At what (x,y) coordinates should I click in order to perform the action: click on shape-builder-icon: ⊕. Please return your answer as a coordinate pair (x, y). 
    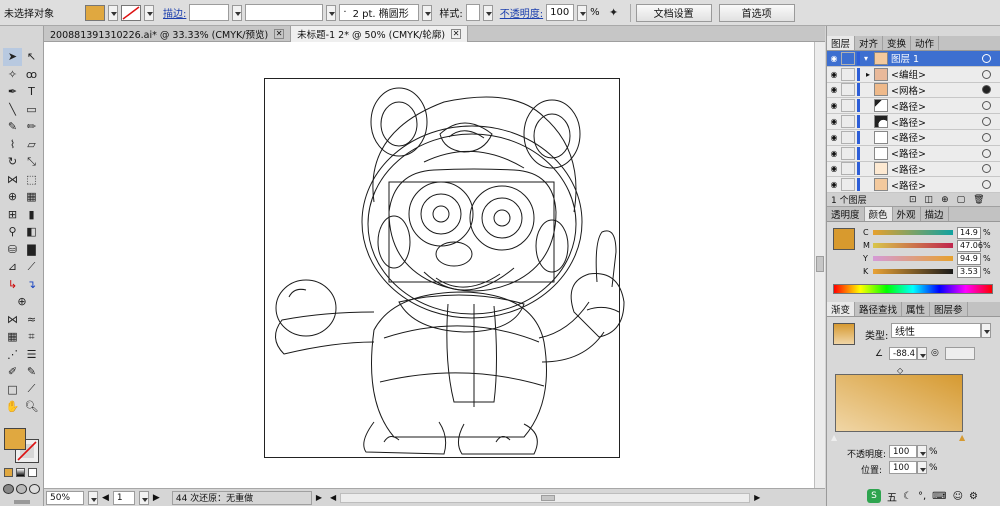
    Looking at the image, I should click on (12, 197).